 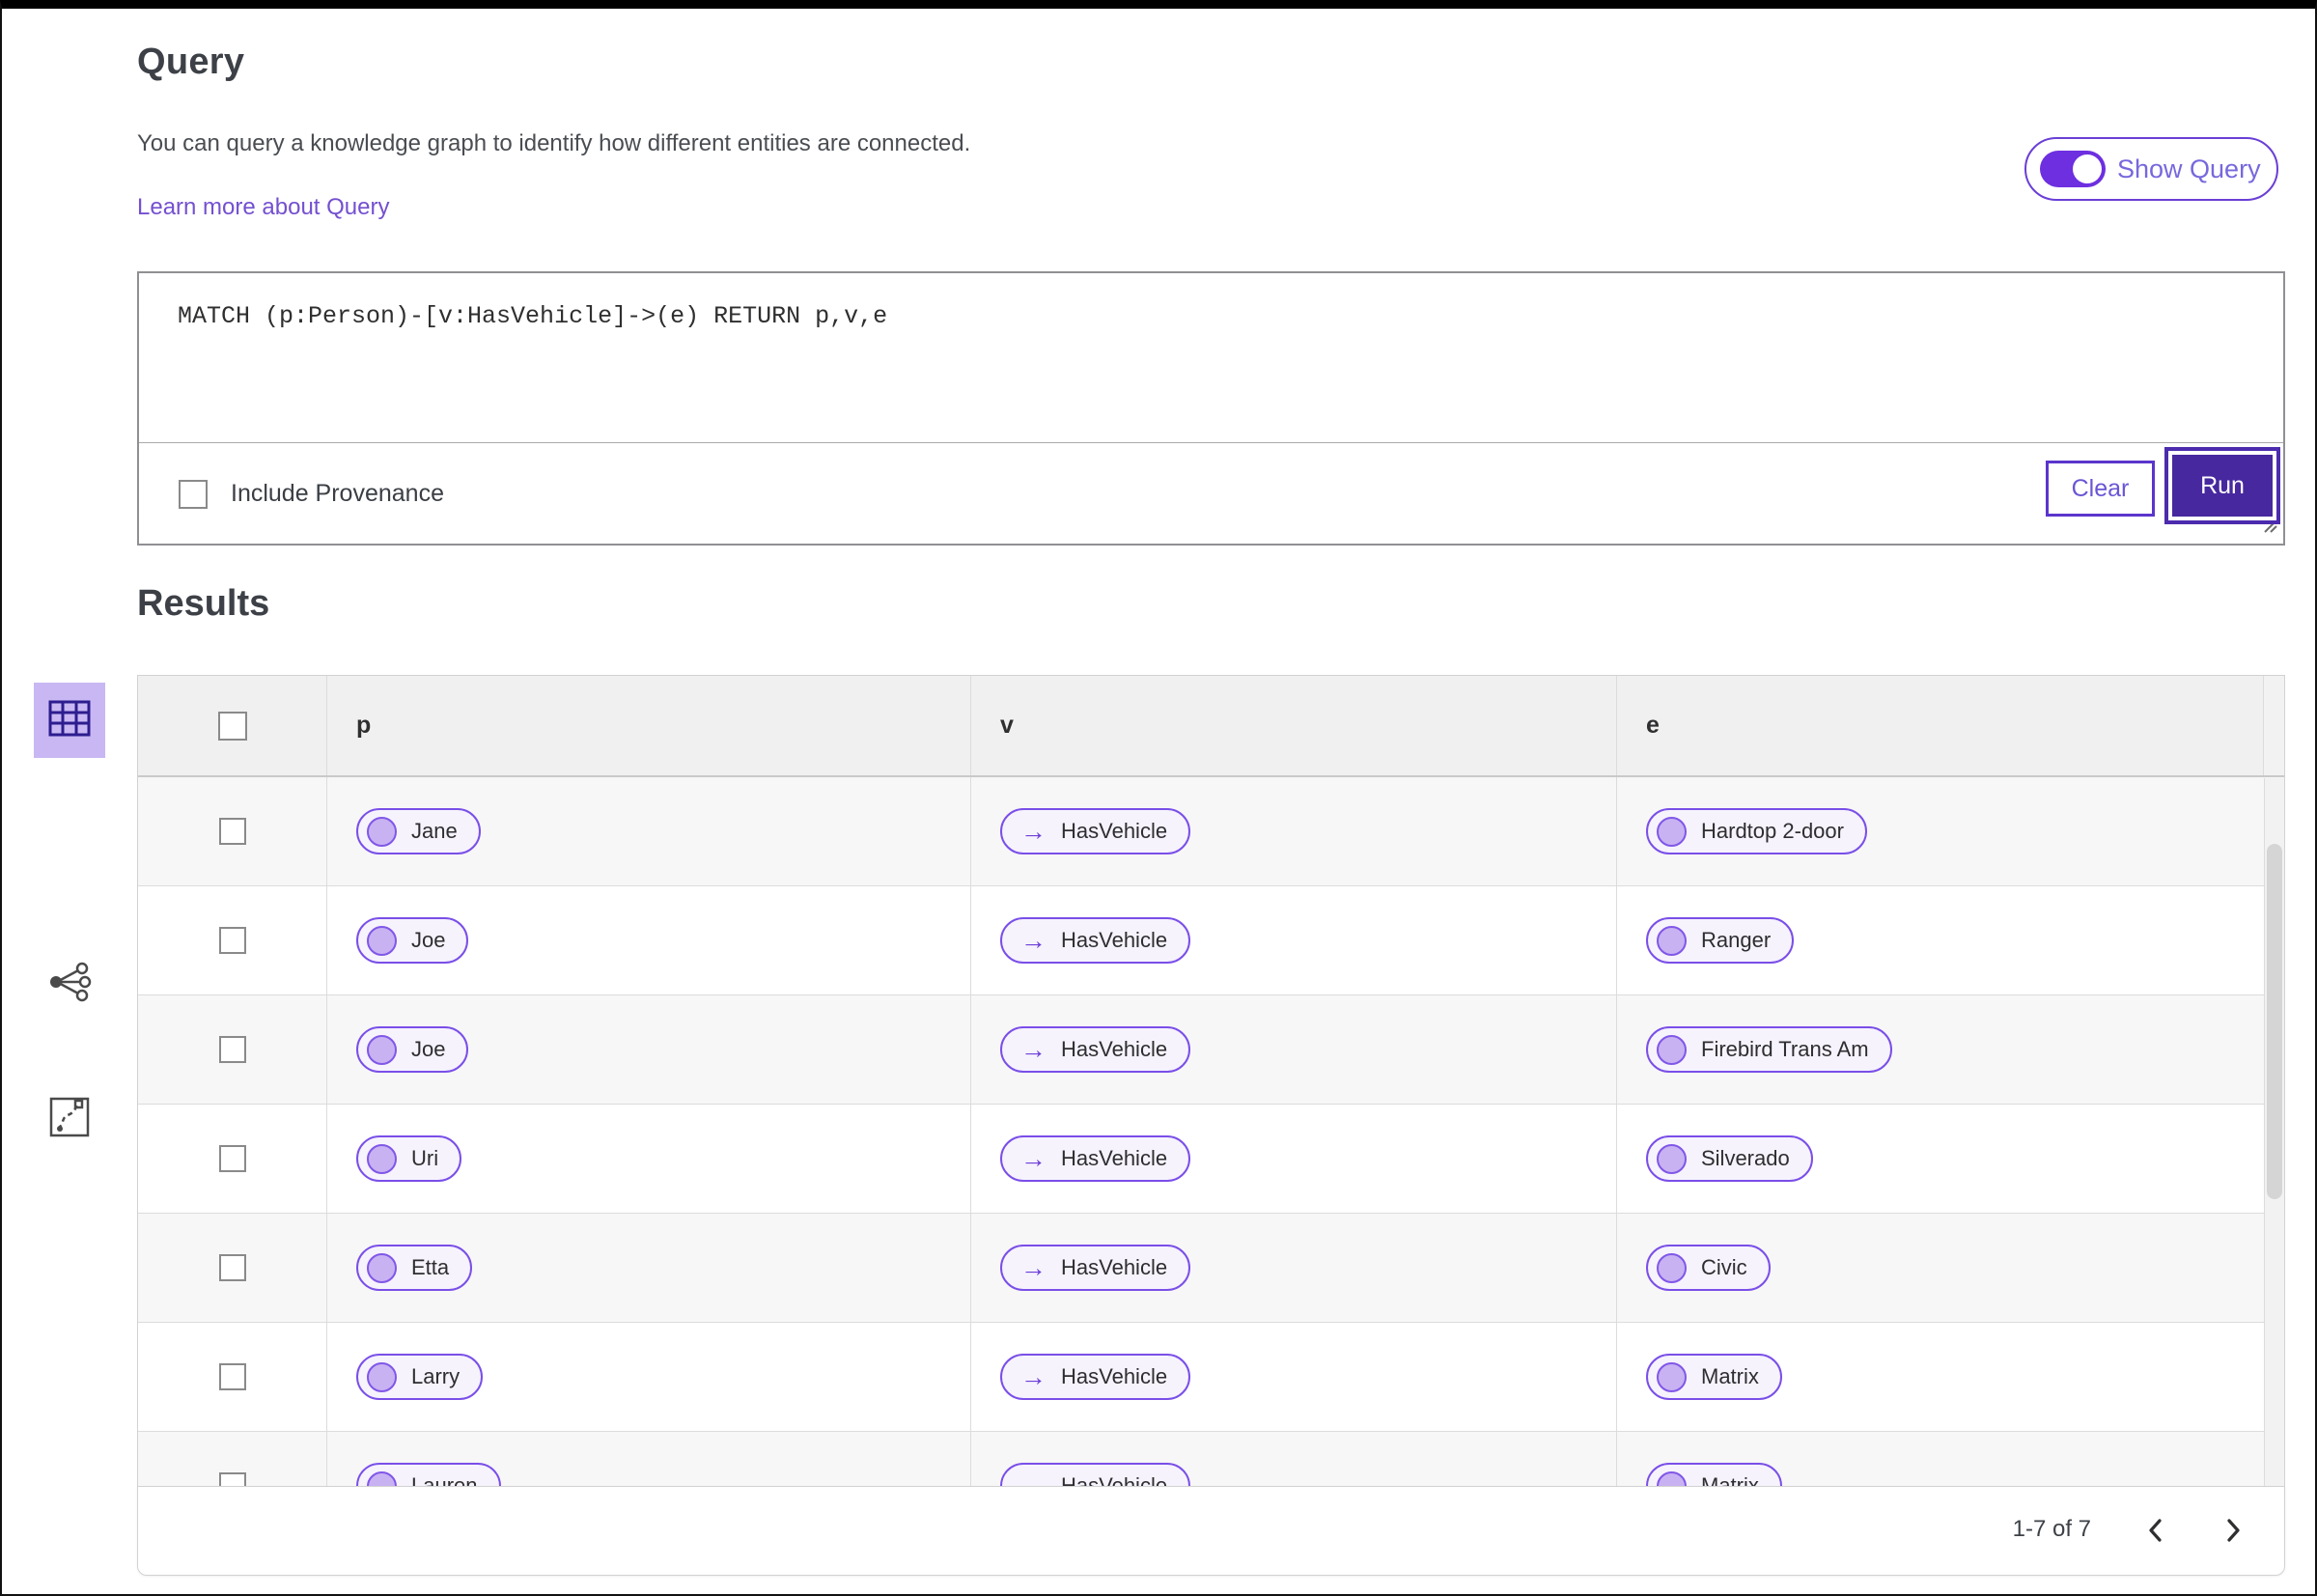 What do you see at coordinates (1785, 1049) in the screenshot?
I see `pill-label: Firebird Trans Am` at bounding box center [1785, 1049].